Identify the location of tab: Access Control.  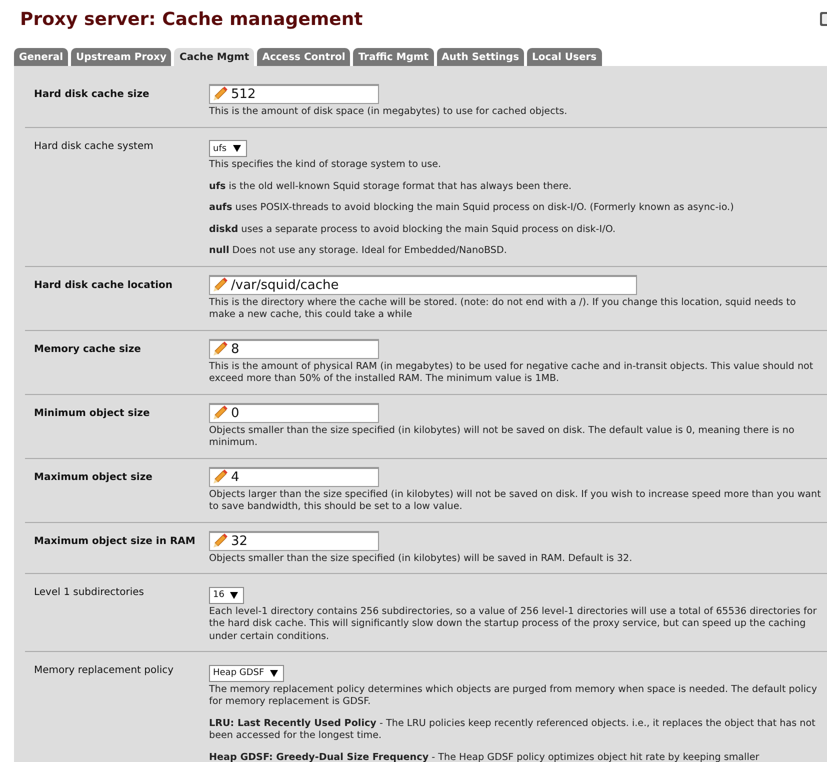
(303, 57).